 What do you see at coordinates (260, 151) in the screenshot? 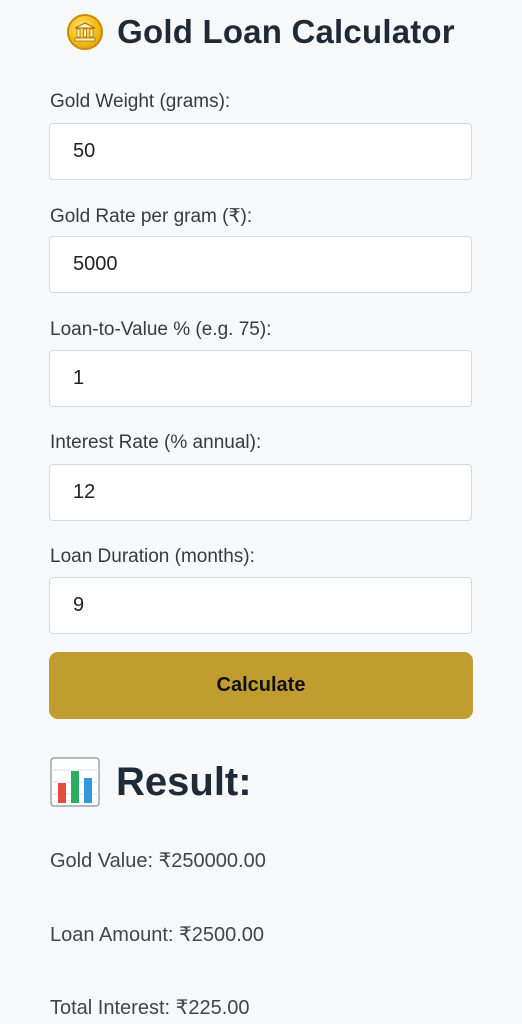
I see `gold-weight-input` at bounding box center [260, 151].